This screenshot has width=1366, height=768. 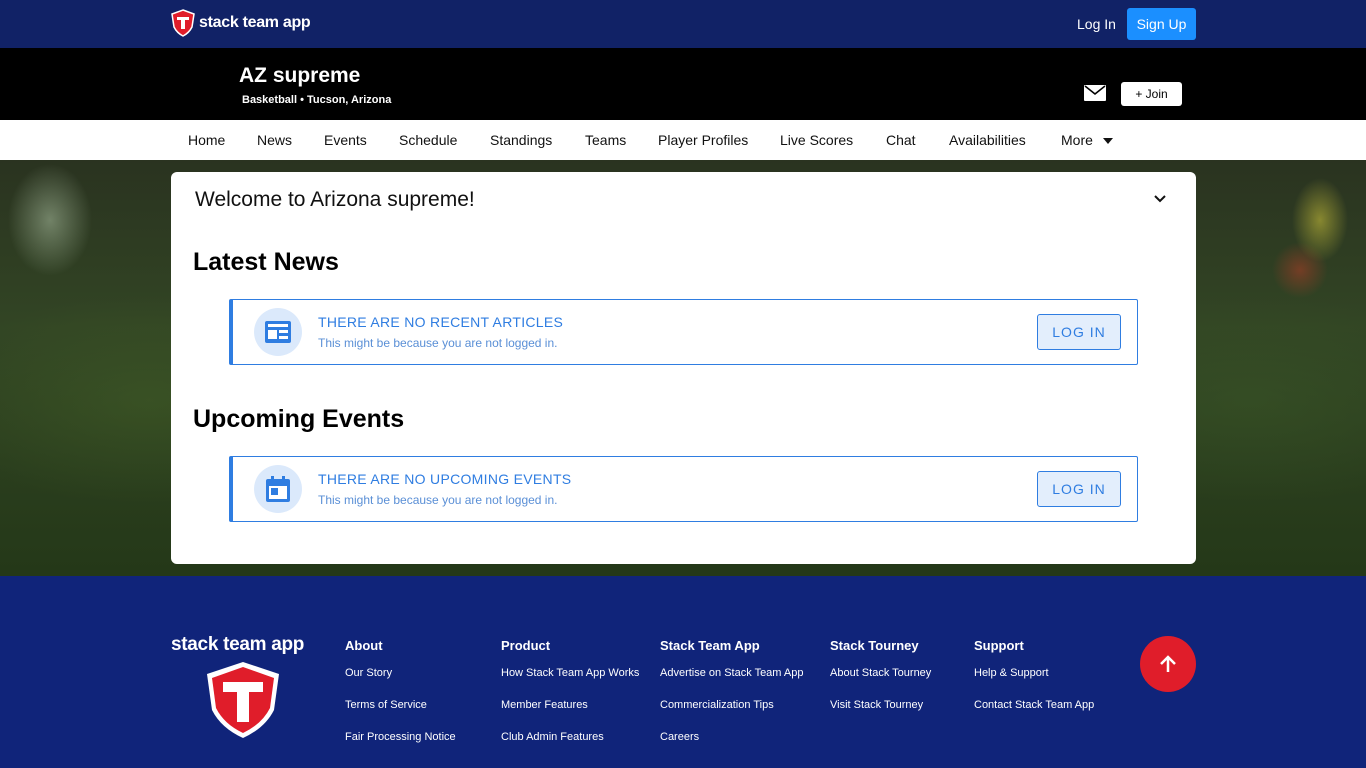 I want to click on scroll-to-top-button, so click(x=1168, y=664).